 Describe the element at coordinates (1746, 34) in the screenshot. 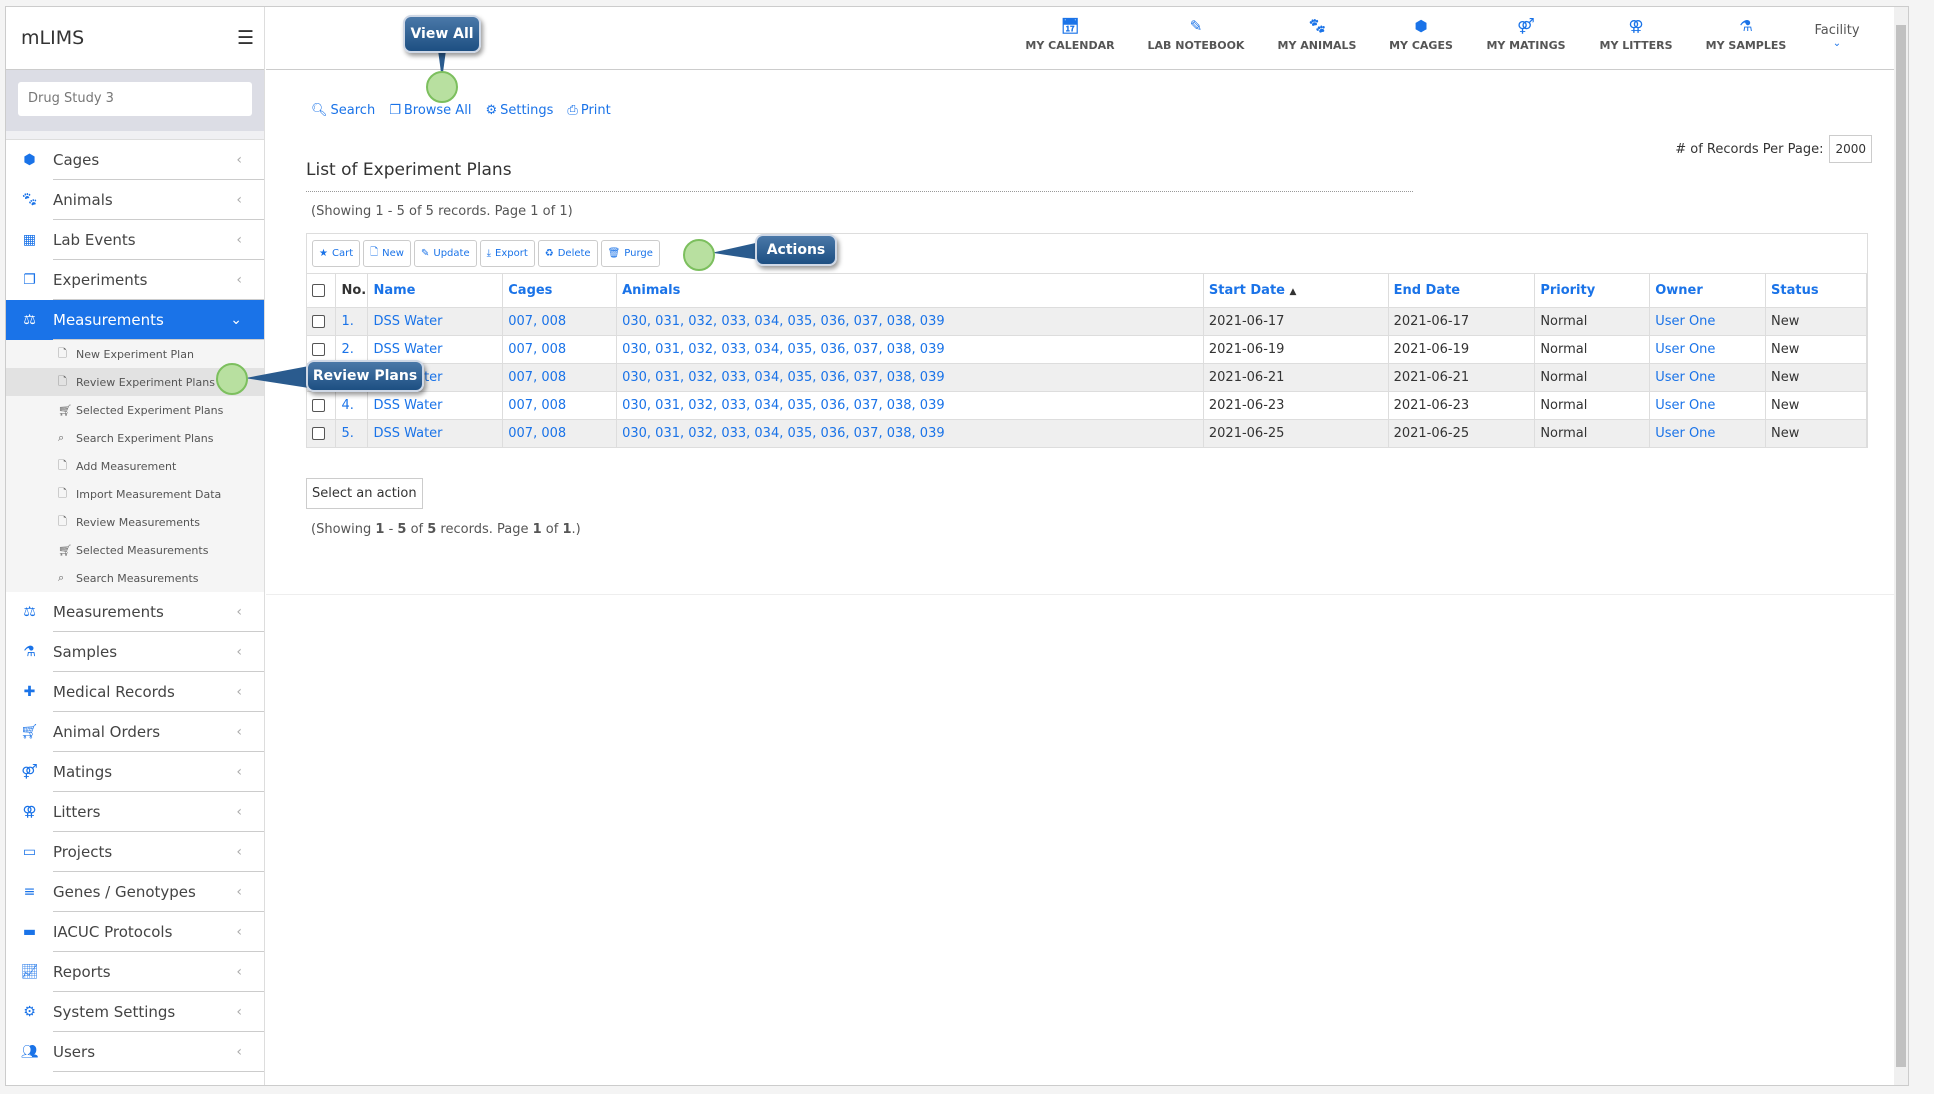

I see `nav-my-samples: ⚗ MY SAMPLES` at that location.